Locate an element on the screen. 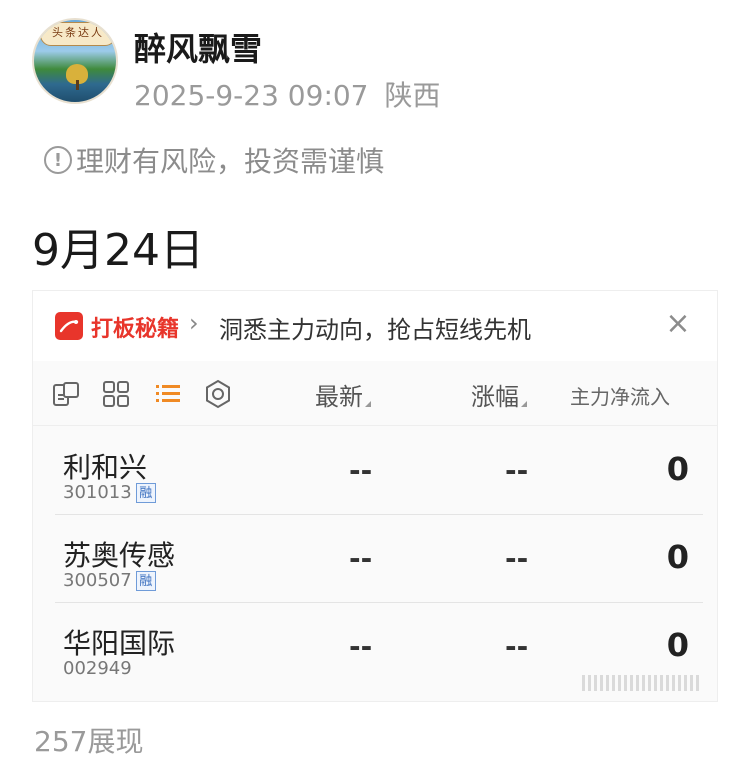 The width and height of the screenshot is (750, 760). stock-row: 利和兴 301013 融 -- -- 0 is located at coordinates (375, 470).